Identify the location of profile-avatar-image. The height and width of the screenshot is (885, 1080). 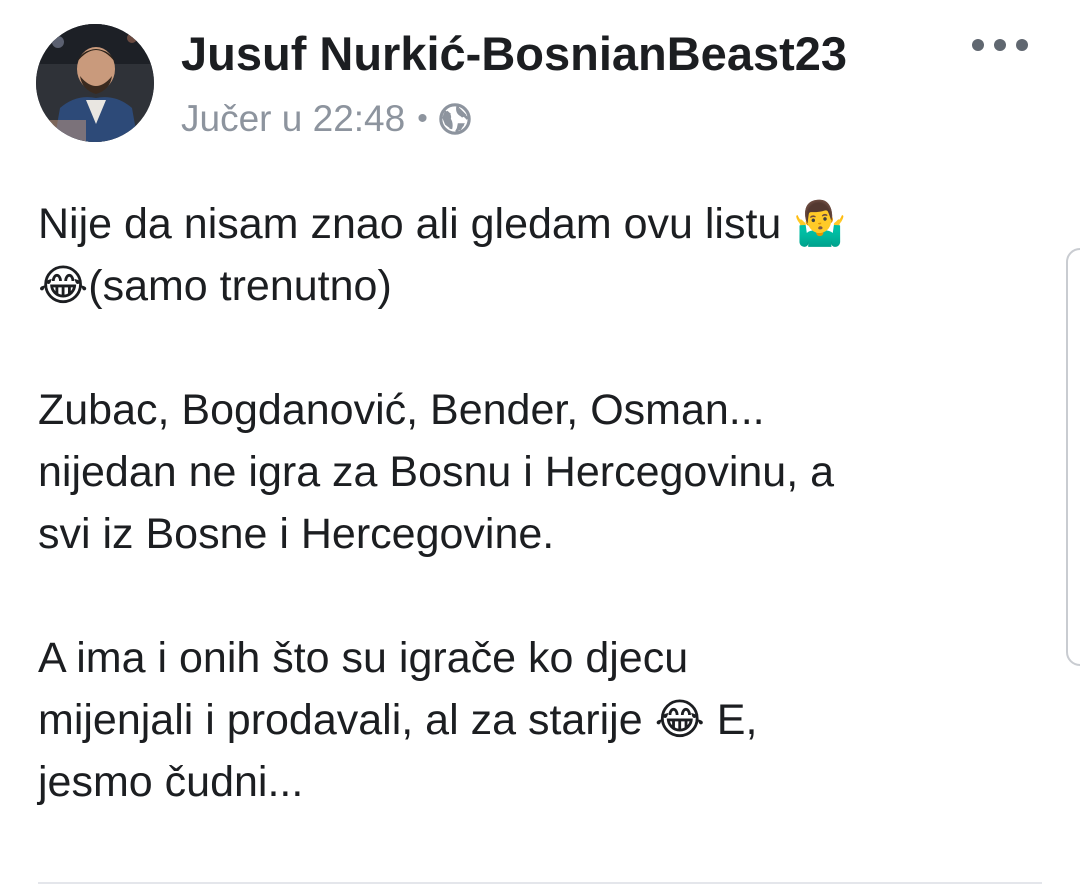
(95, 83).